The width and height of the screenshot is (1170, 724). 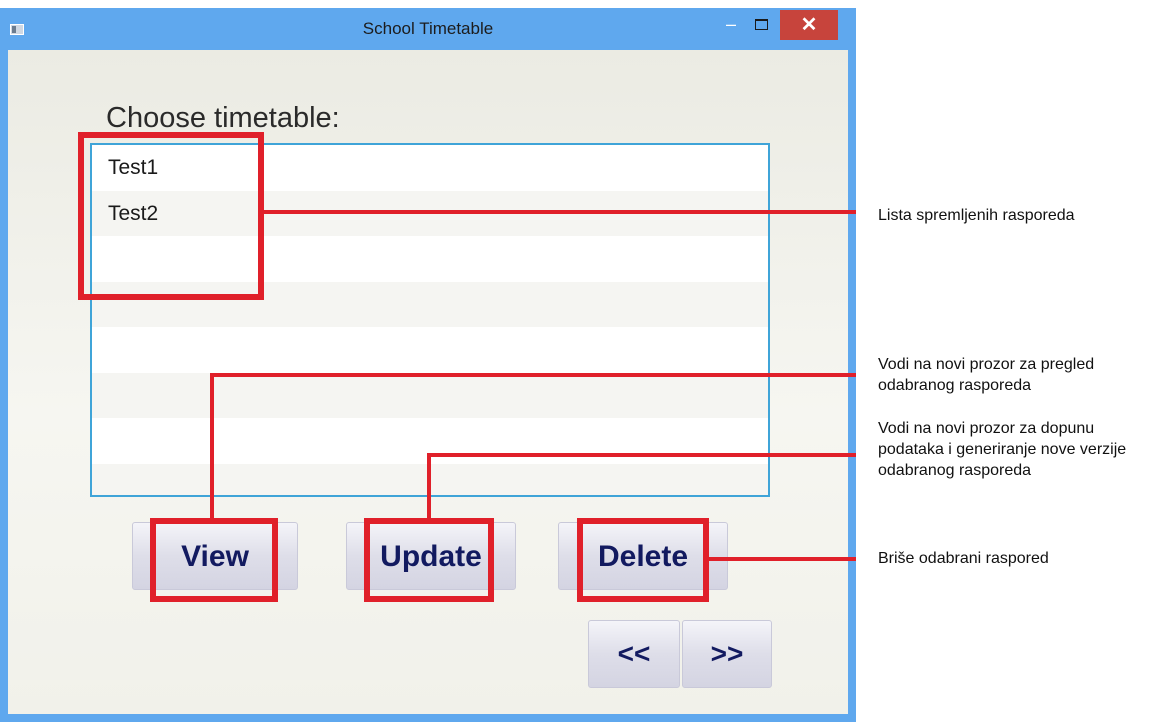 What do you see at coordinates (976, 215) in the screenshot?
I see `list-annotation: Lista spremljenih rasporeda` at bounding box center [976, 215].